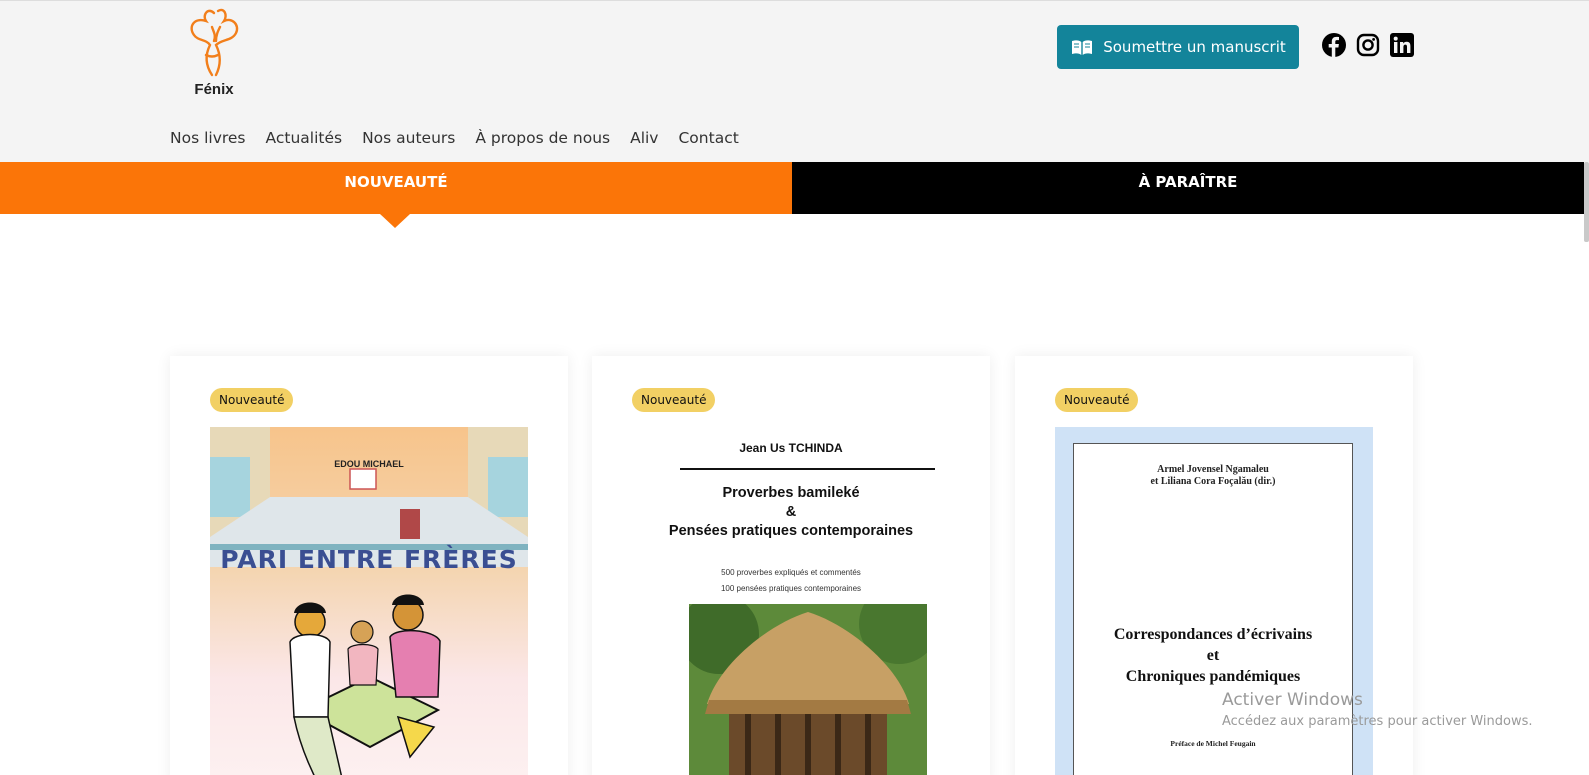 Image resolution: width=1589 pixels, height=775 pixels. What do you see at coordinates (304, 138) in the screenshot?
I see `nav-item-actualites: Actualités` at bounding box center [304, 138].